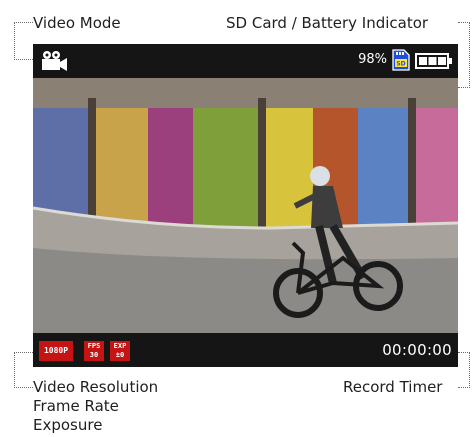 The width and height of the screenshot is (475, 437). Describe the element at coordinates (54, 61) in the screenshot. I see `video-camera-icon` at that location.